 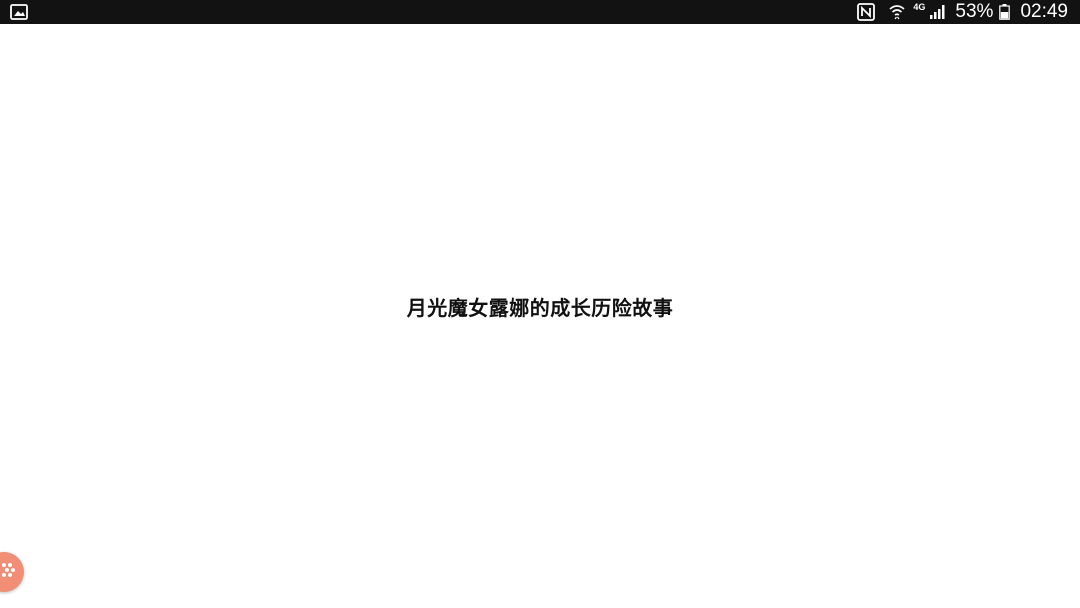 I want to click on network-type-label: 4G, so click(x=919, y=7).